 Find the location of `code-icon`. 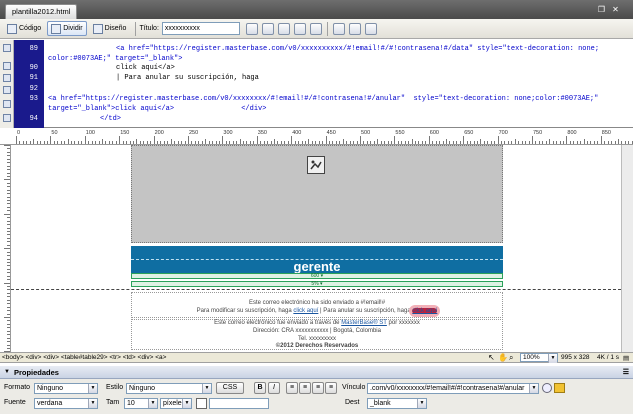

code-icon is located at coordinates (12, 28).